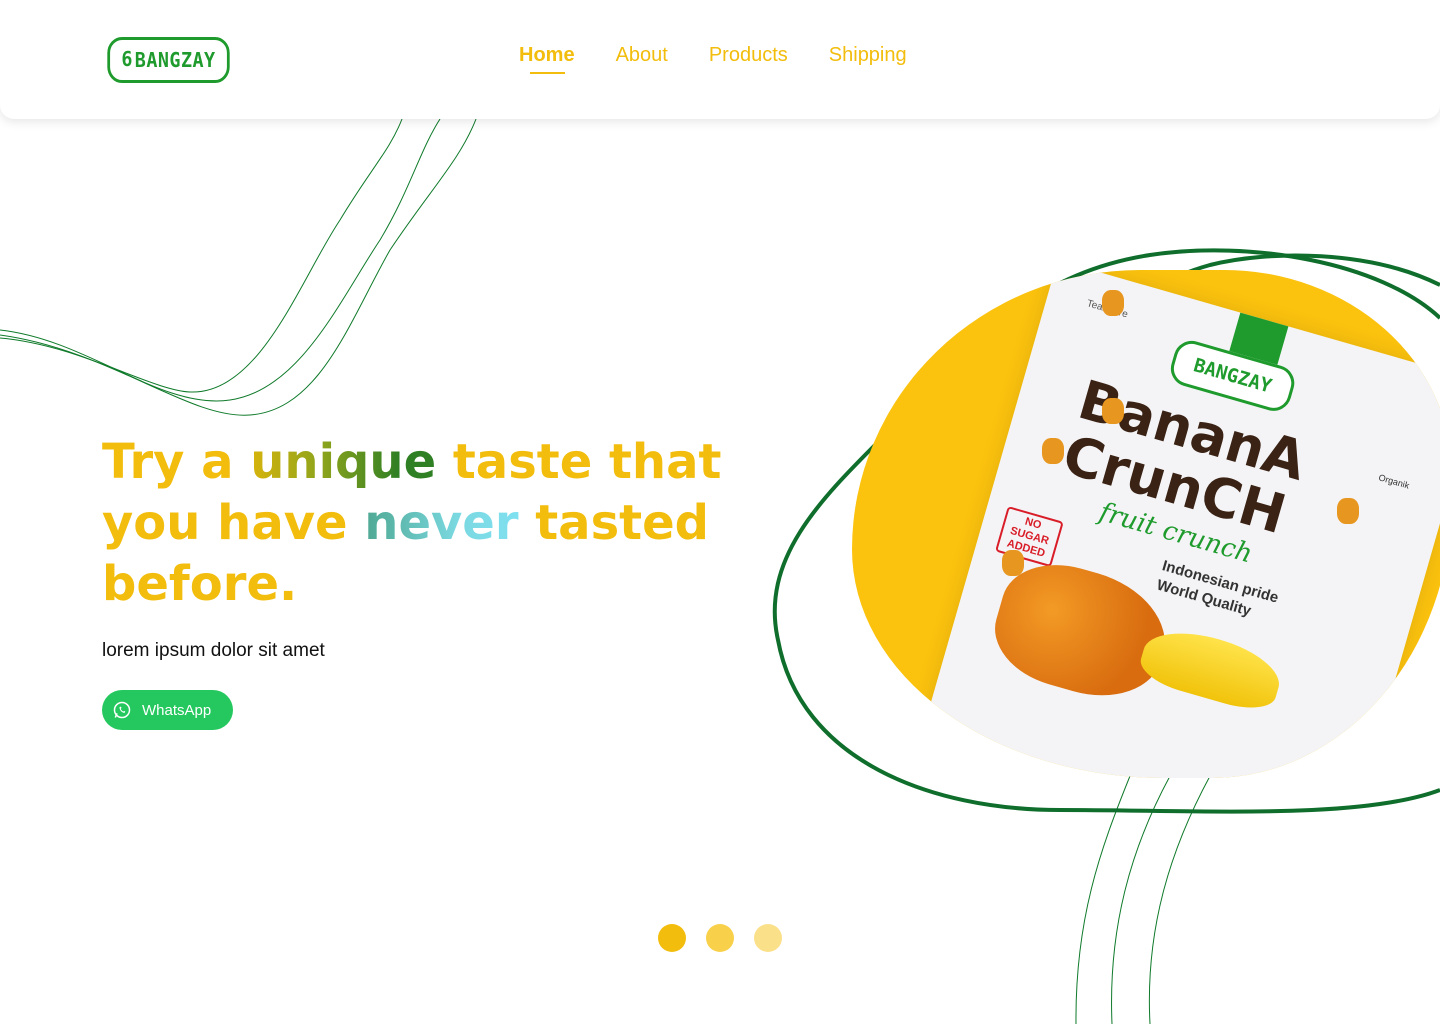 Image resolution: width=1440 pixels, height=1024 pixels. Describe the element at coordinates (1217, 592) in the screenshot. I see `pack-tagline: Indonesian pride World Quality` at that location.